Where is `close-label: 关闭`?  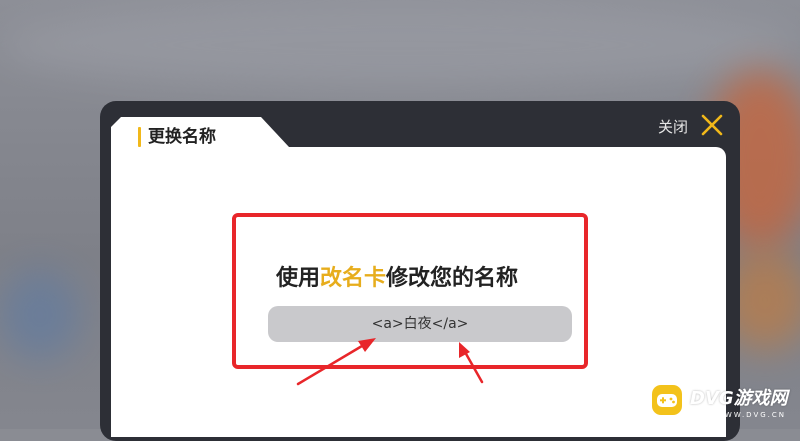
close-label: 关闭 is located at coordinates (673, 127).